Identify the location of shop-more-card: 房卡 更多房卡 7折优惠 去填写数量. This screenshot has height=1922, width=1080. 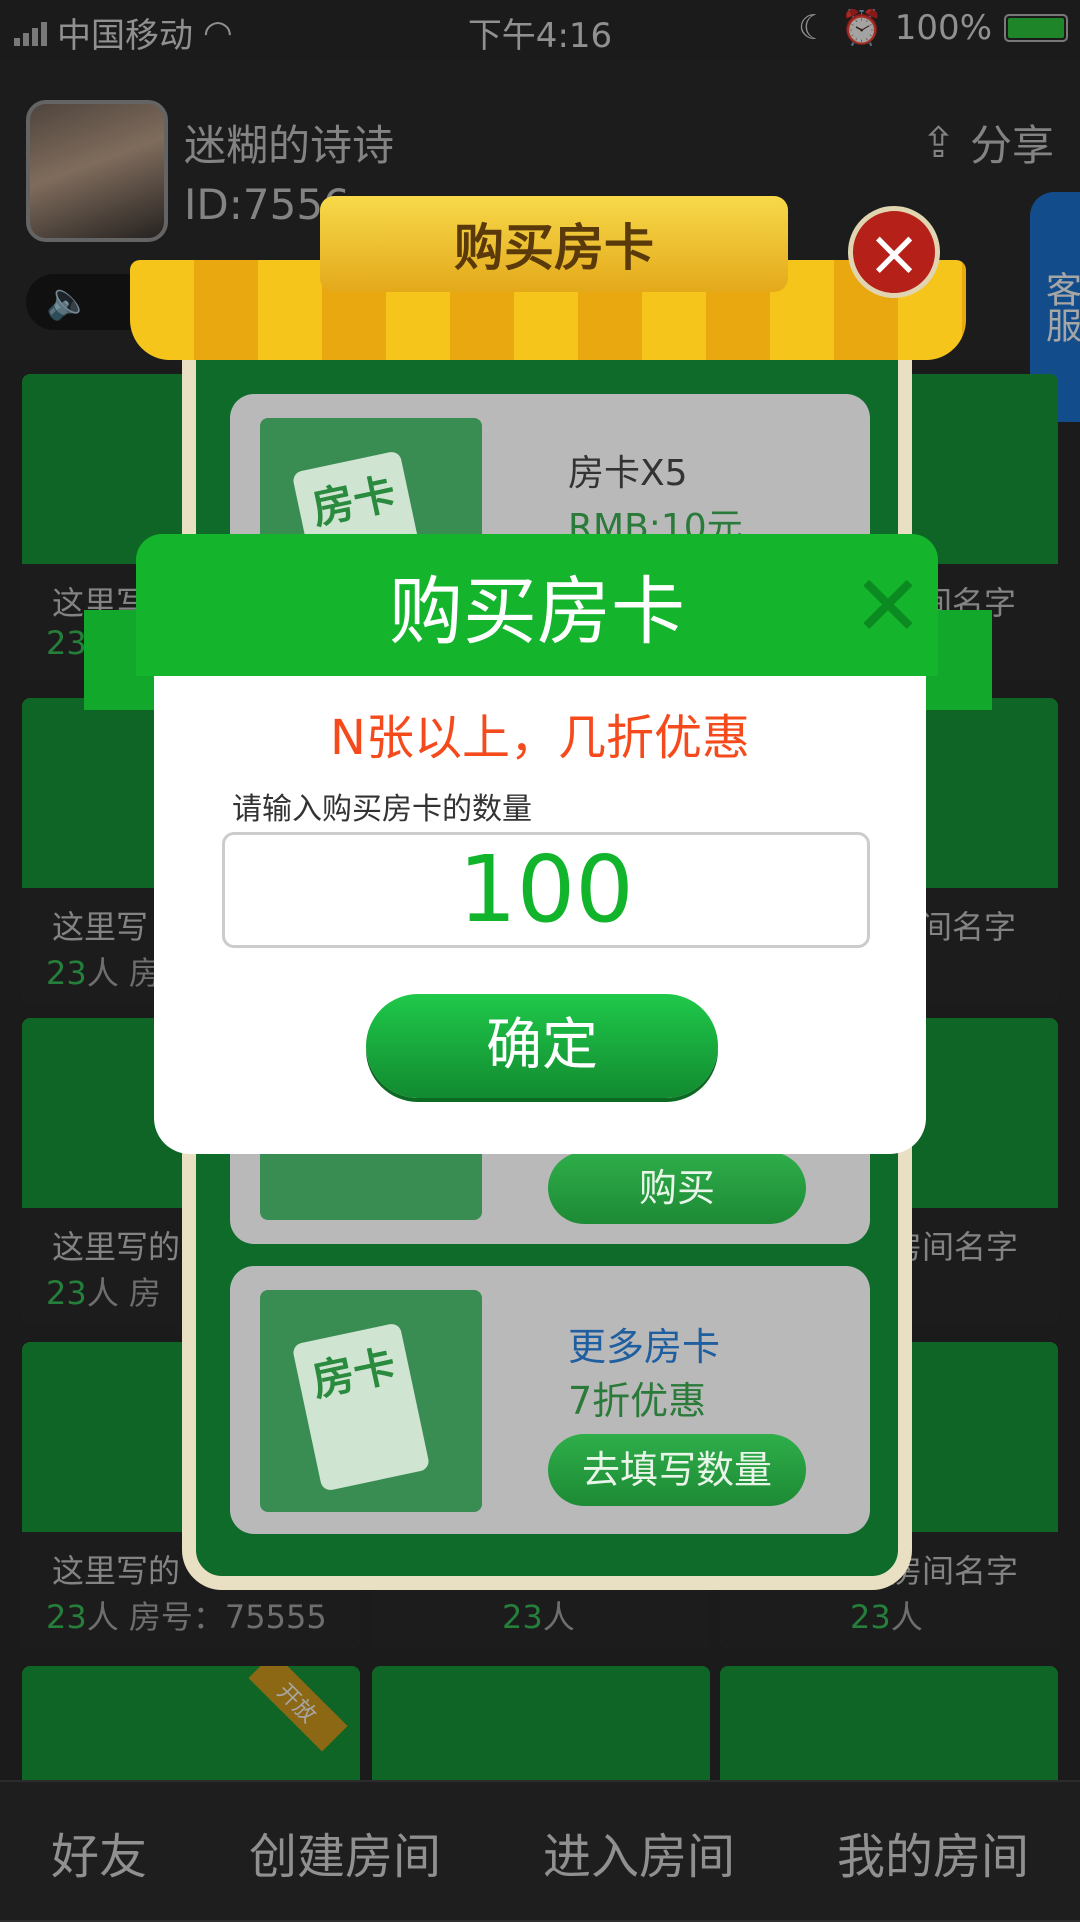
(550, 1400).